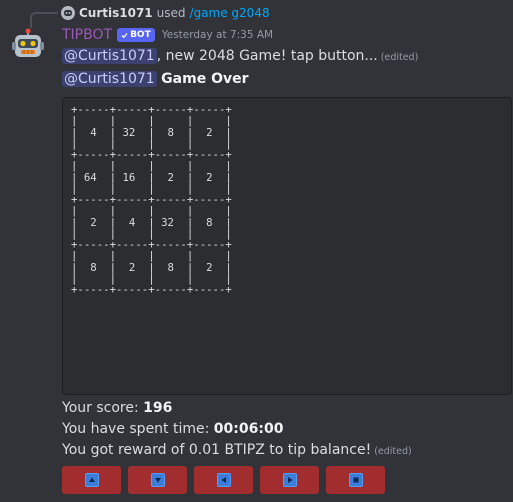  I want to click on right-button, so click(289, 480).